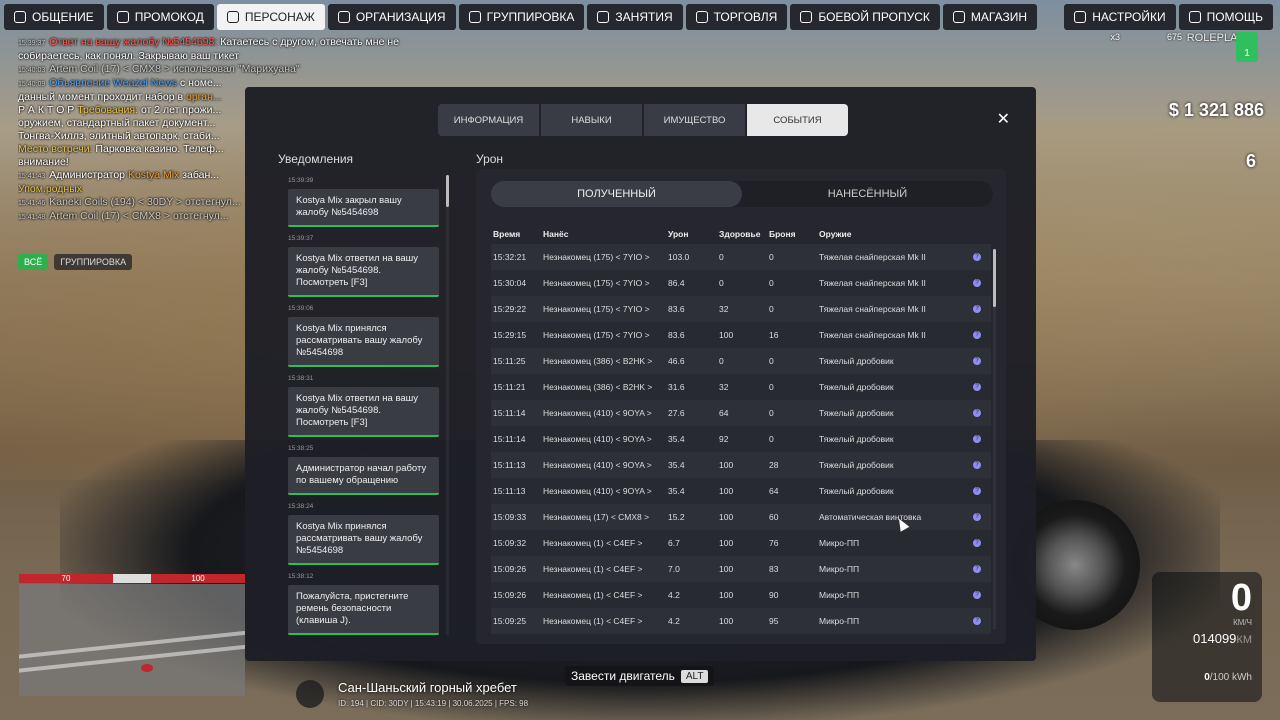  Describe the element at coordinates (270, 17) in the screenshot. I see `menu-user-circle-button: ПЕРСОНАЖ` at that location.